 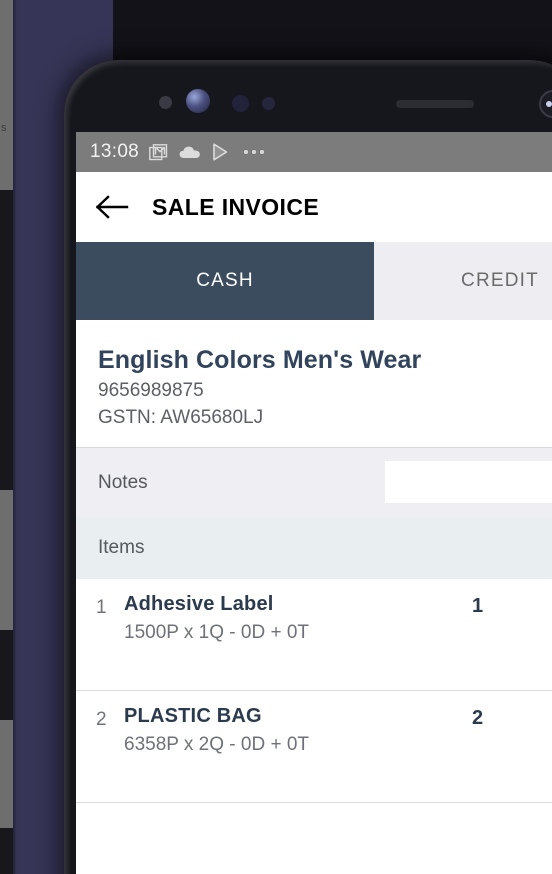 What do you see at coordinates (101, 719) in the screenshot?
I see `item-index: 2` at bounding box center [101, 719].